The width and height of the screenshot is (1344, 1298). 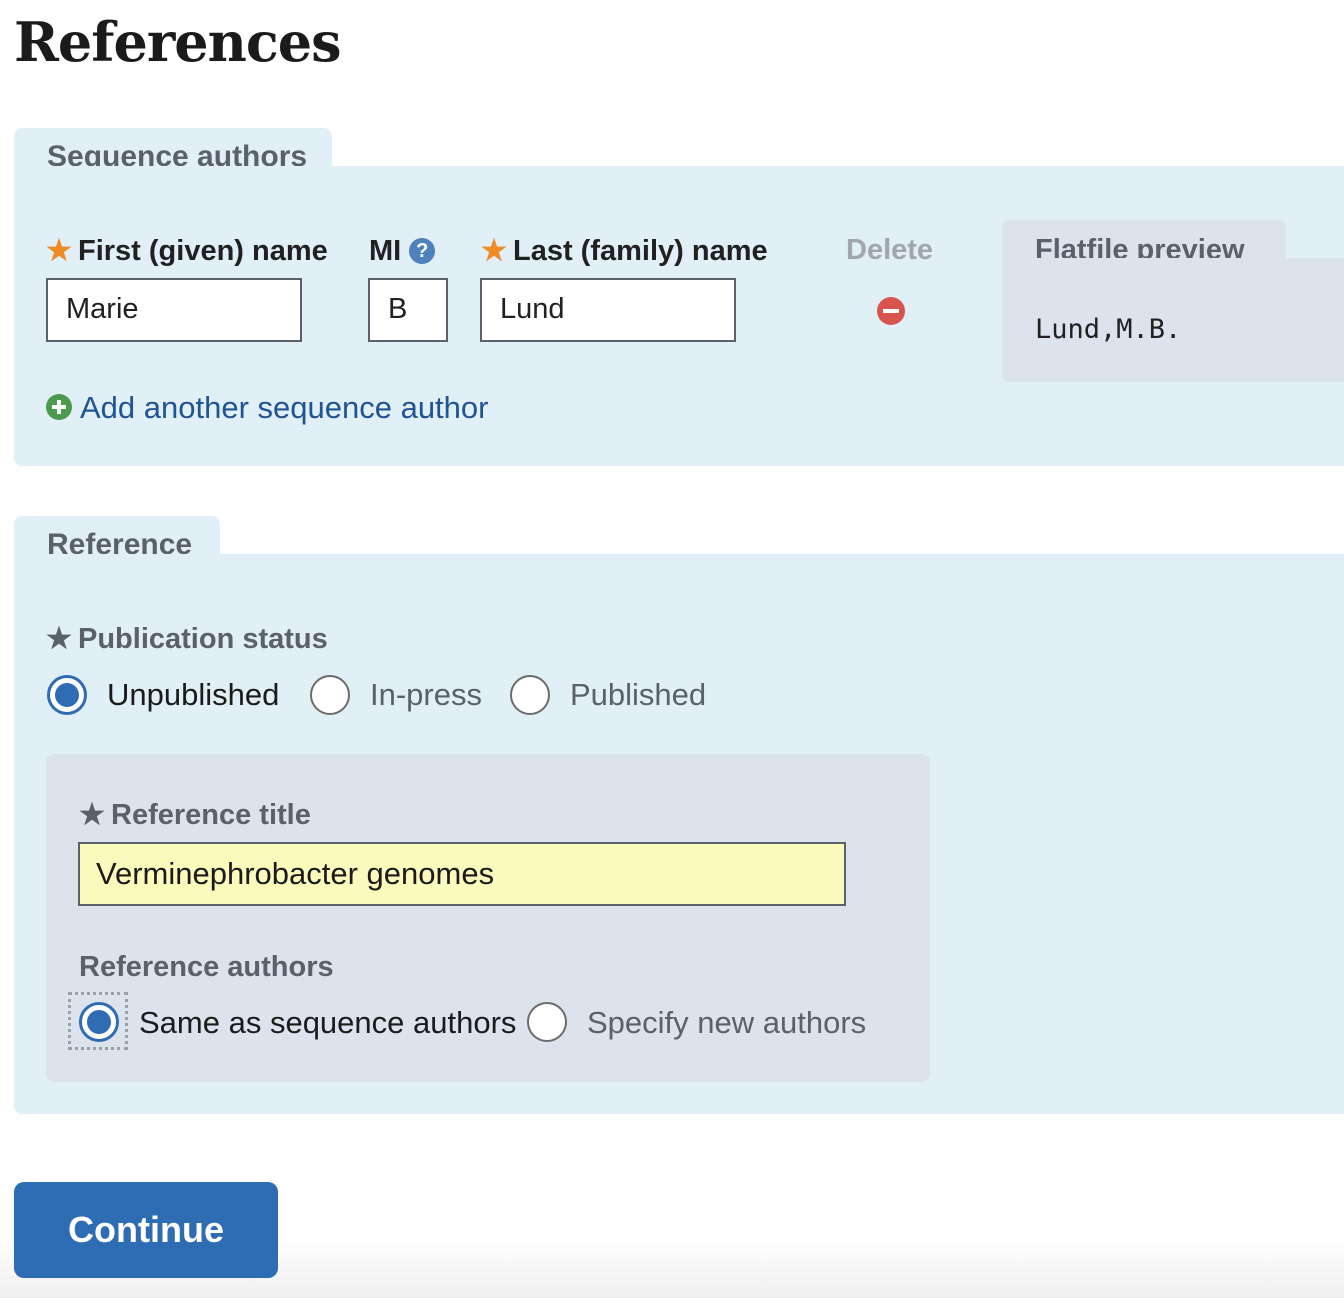 What do you see at coordinates (99, 1022) in the screenshot?
I see `radio-same-as-sequence-authors` at bounding box center [99, 1022].